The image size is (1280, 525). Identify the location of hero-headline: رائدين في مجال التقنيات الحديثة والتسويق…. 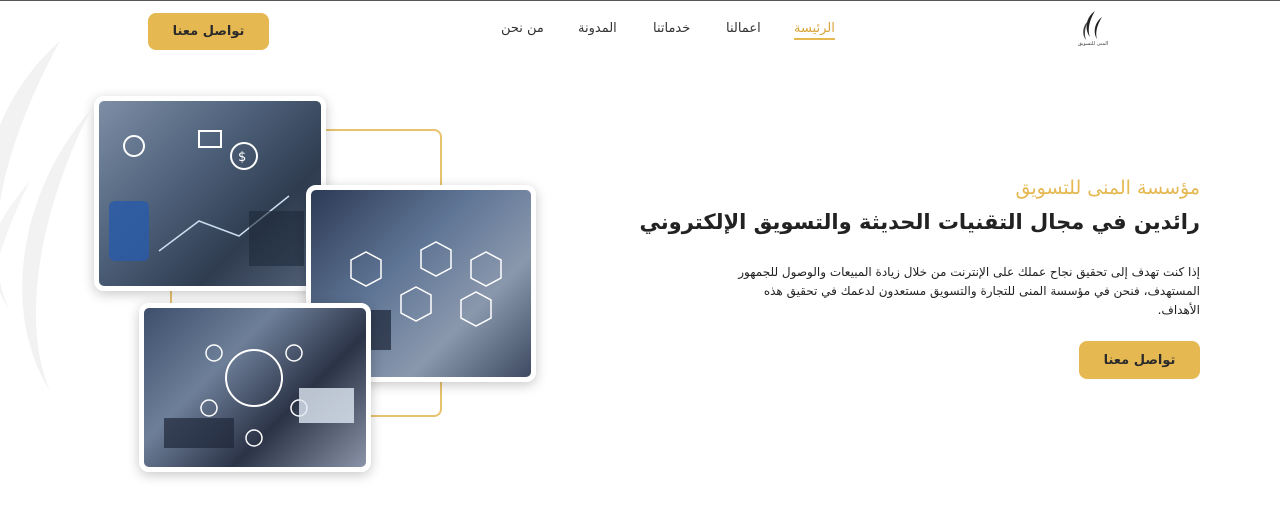
(919, 222).